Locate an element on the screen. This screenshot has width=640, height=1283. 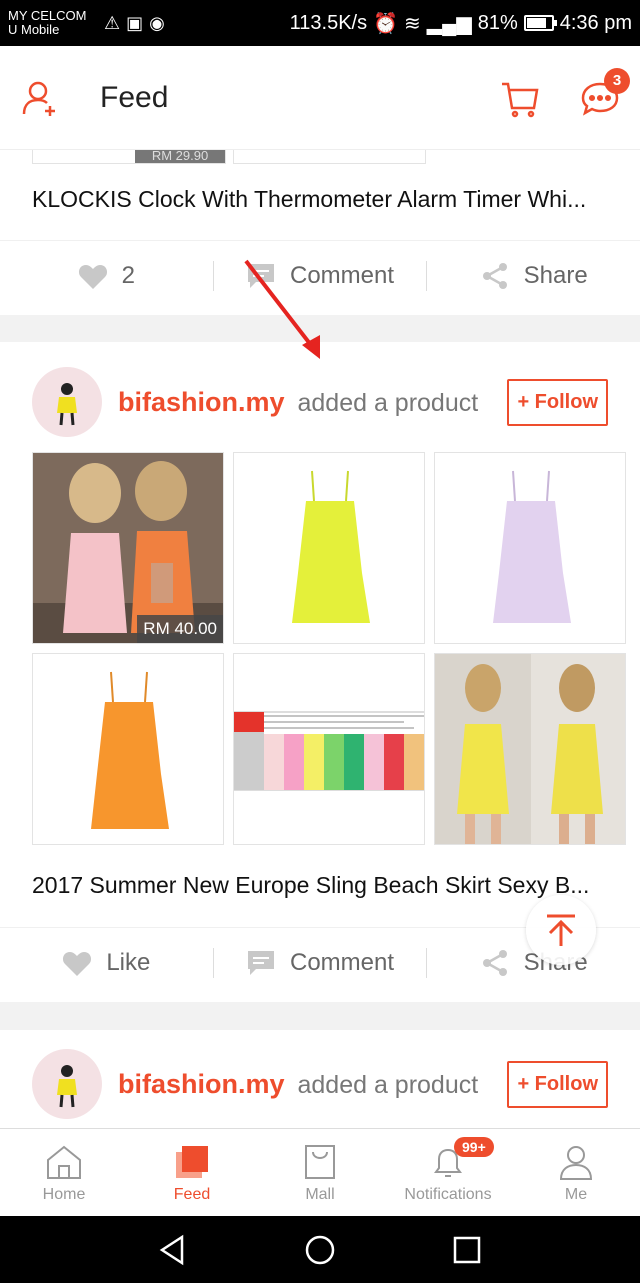
yellow-dress-image is located at coordinates (331, 546).